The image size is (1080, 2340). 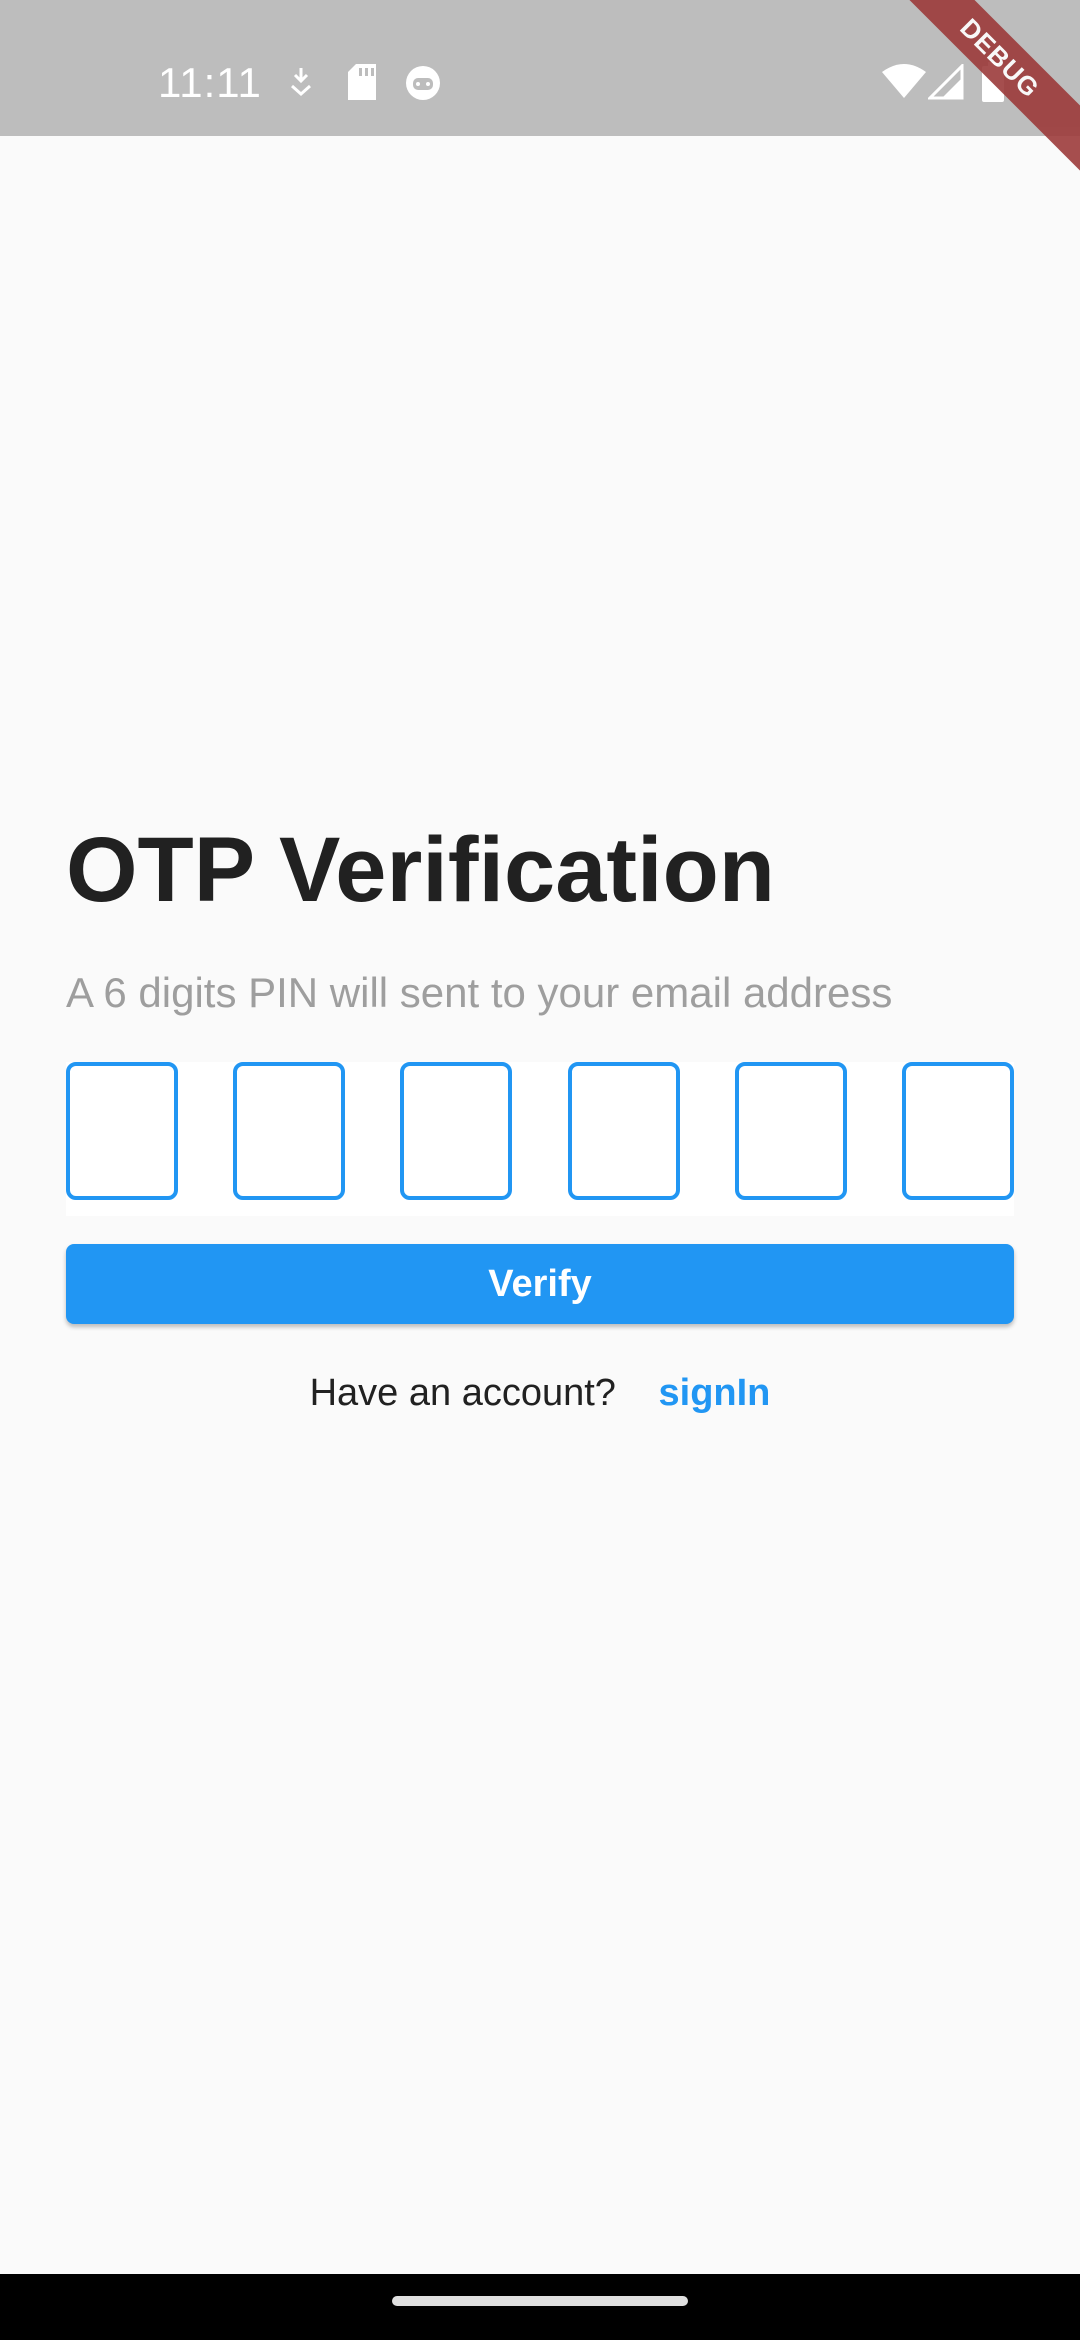 I want to click on navigation-bar, so click(x=540, y=2307).